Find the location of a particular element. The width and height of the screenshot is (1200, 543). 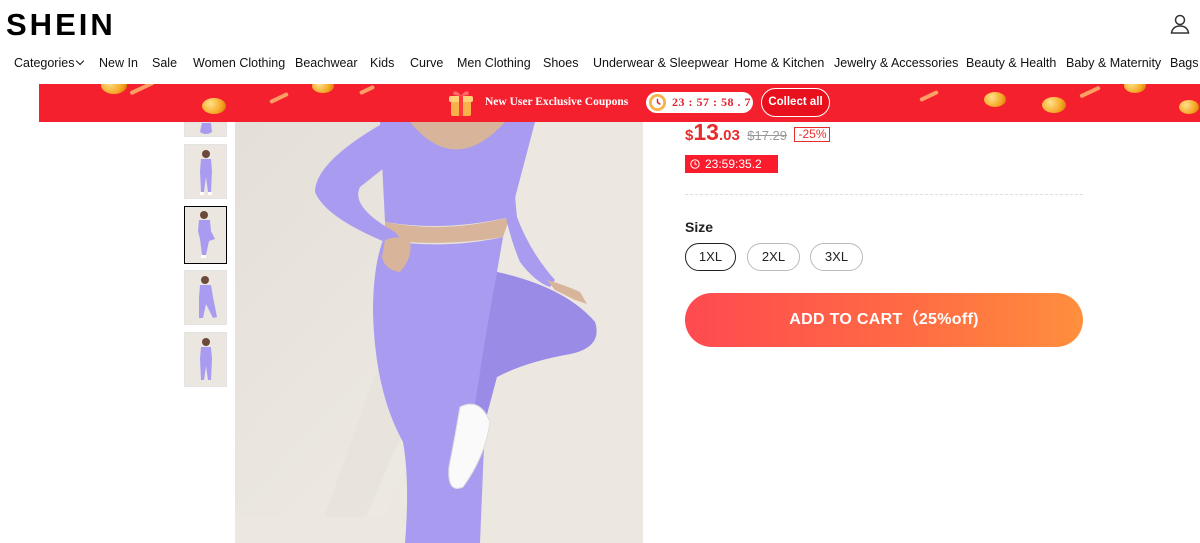

shein-logo: SHEIN is located at coordinates (61, 25).